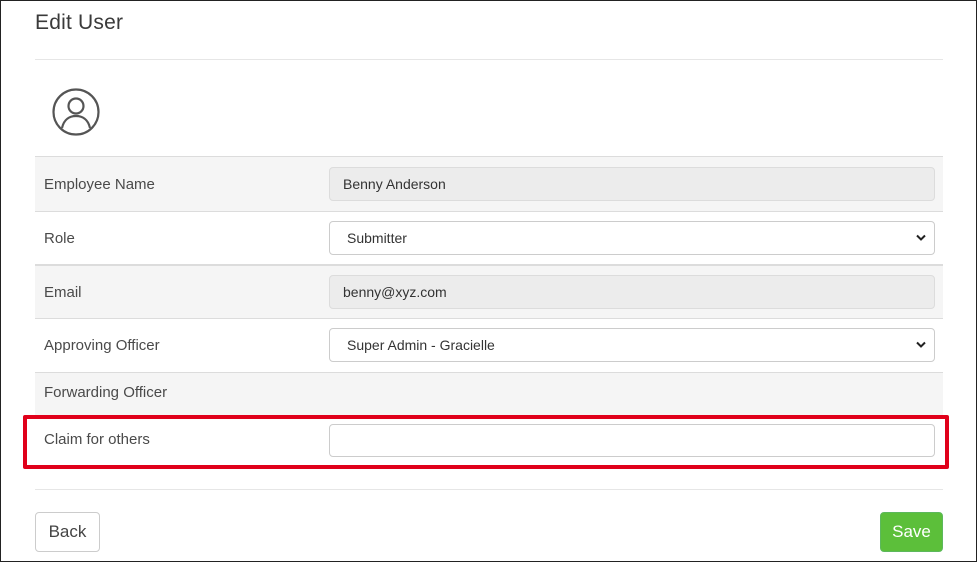  What do you see at coordinates (911, 532) in the screenshot?
I see `save-button: Save` at bounding box center [911, 532].